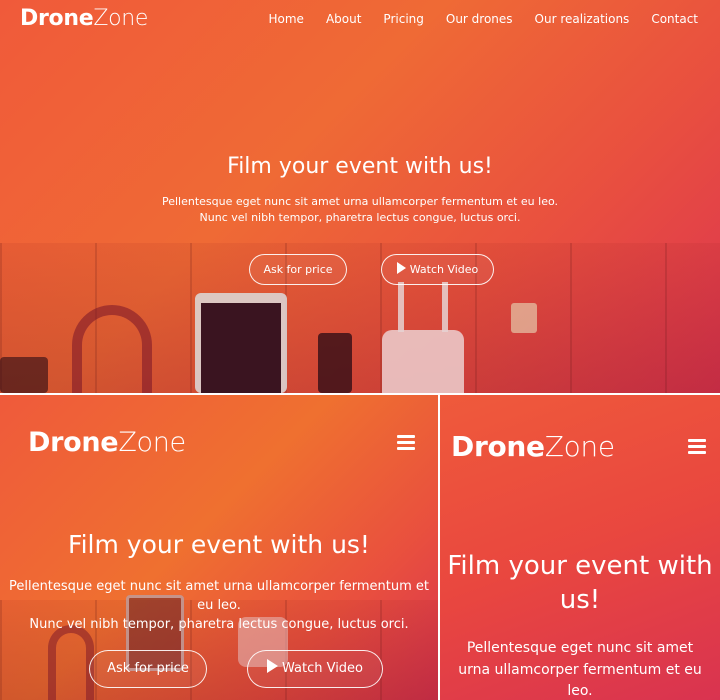 The height and width of the screenshot is (700, 720). I want to click on mobile-hero-text-line-2: urna ullamcorper fermentum et eu, so click(580, 669).